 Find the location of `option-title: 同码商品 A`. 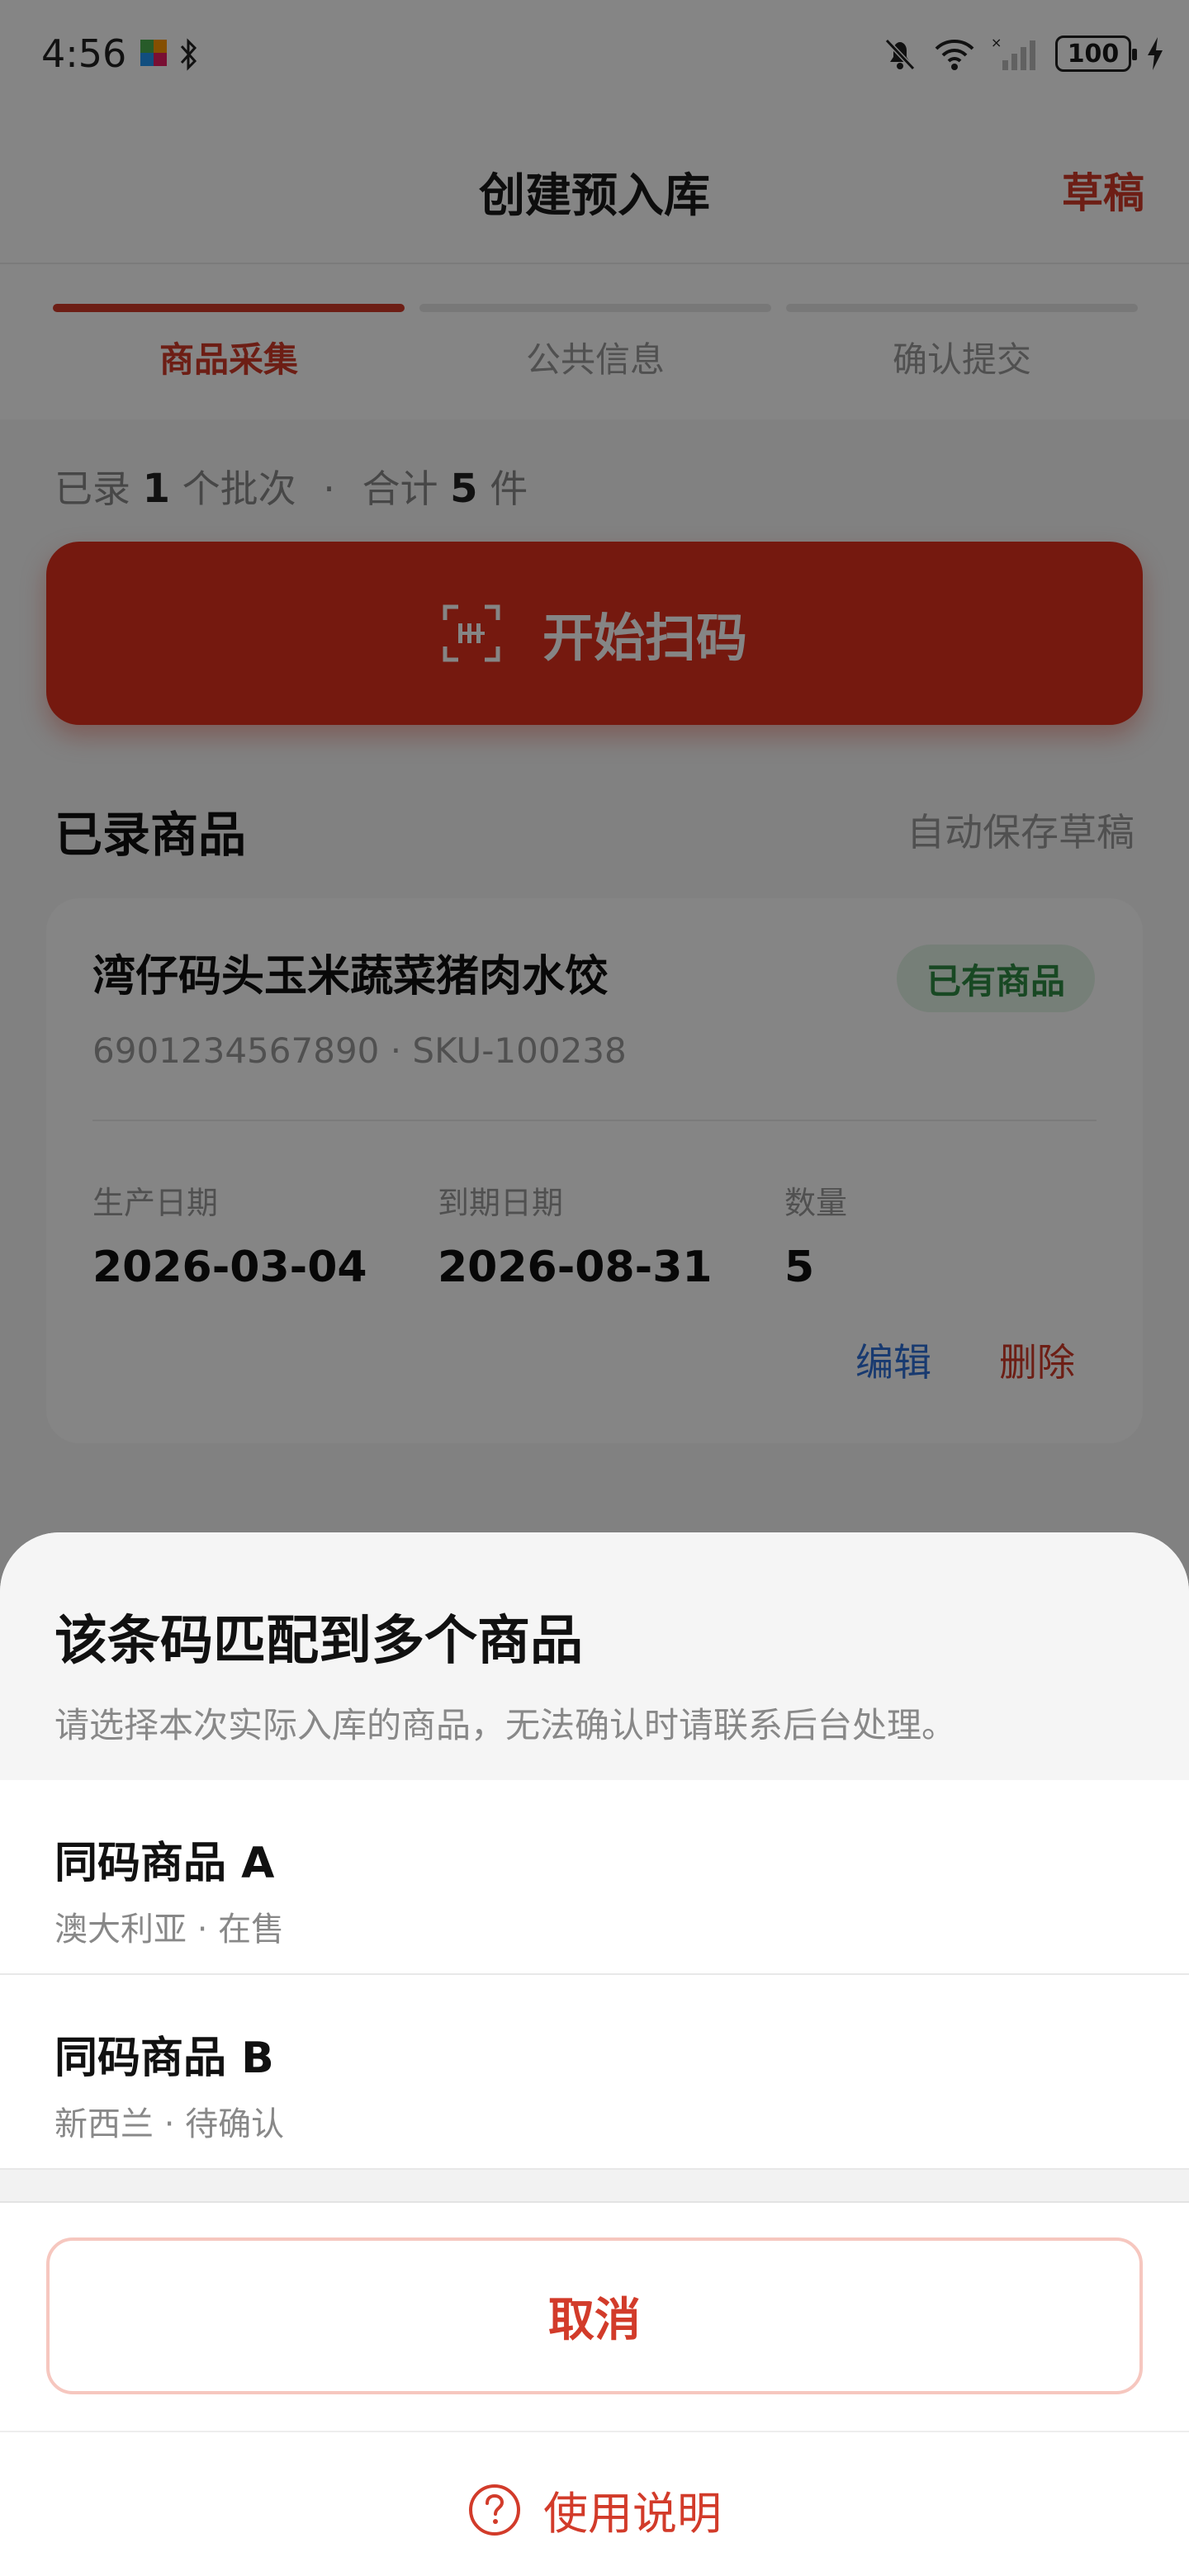

option-title: 同码商品 A is located at coordinates (164, 1863).